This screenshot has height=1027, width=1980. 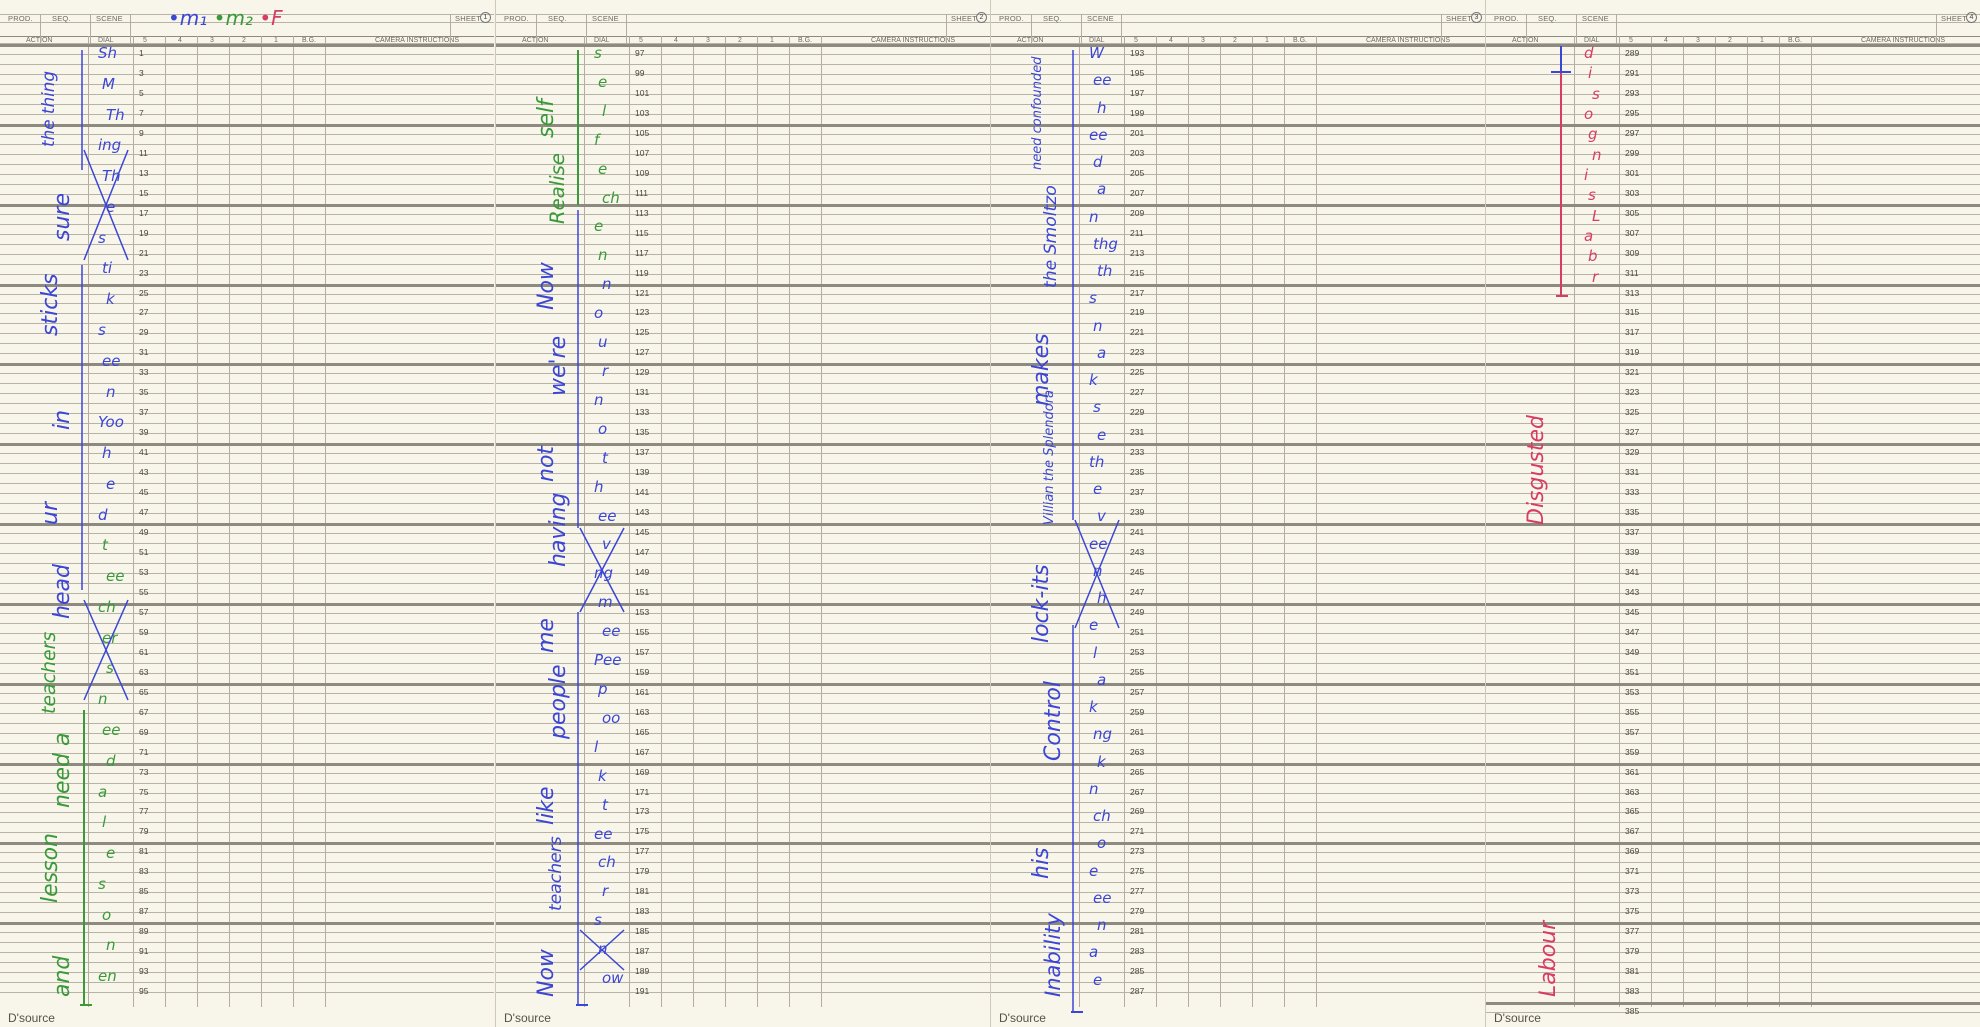 What do you see at coordinates (1595, 276) in the screenshot?
I see `dialogue-handwriting: r` at bounding box center [1595, 276].